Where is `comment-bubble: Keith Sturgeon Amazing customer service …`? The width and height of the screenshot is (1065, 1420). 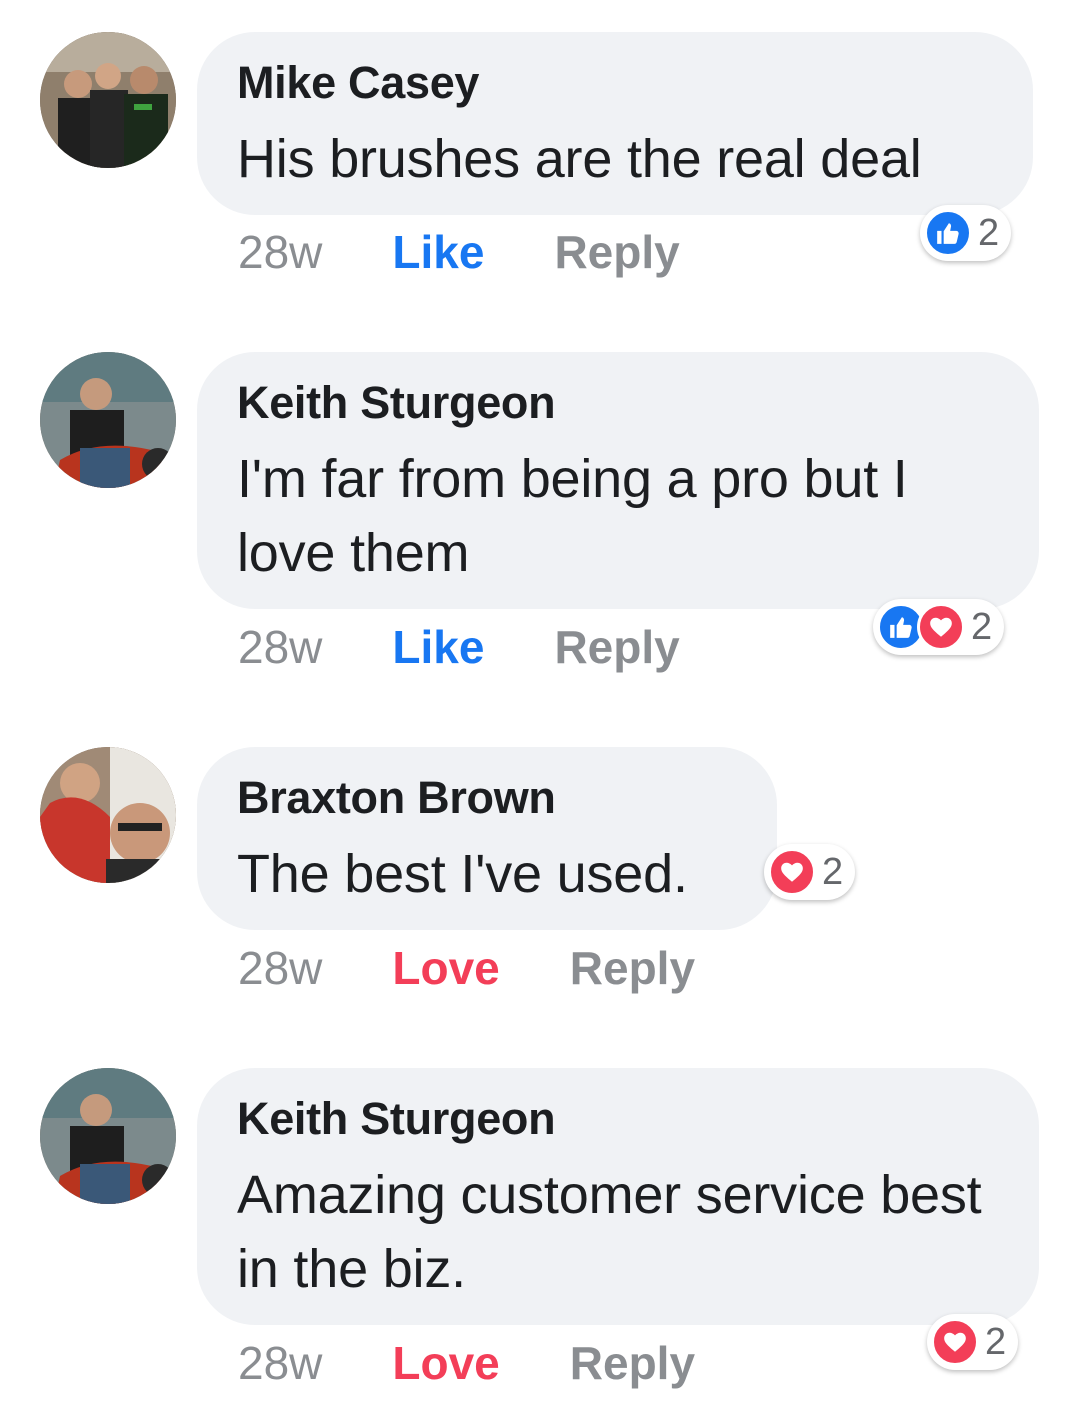
comment-bubble: Keith Sturgeon Amazing customer service … is located at coordinates (618, 1196).